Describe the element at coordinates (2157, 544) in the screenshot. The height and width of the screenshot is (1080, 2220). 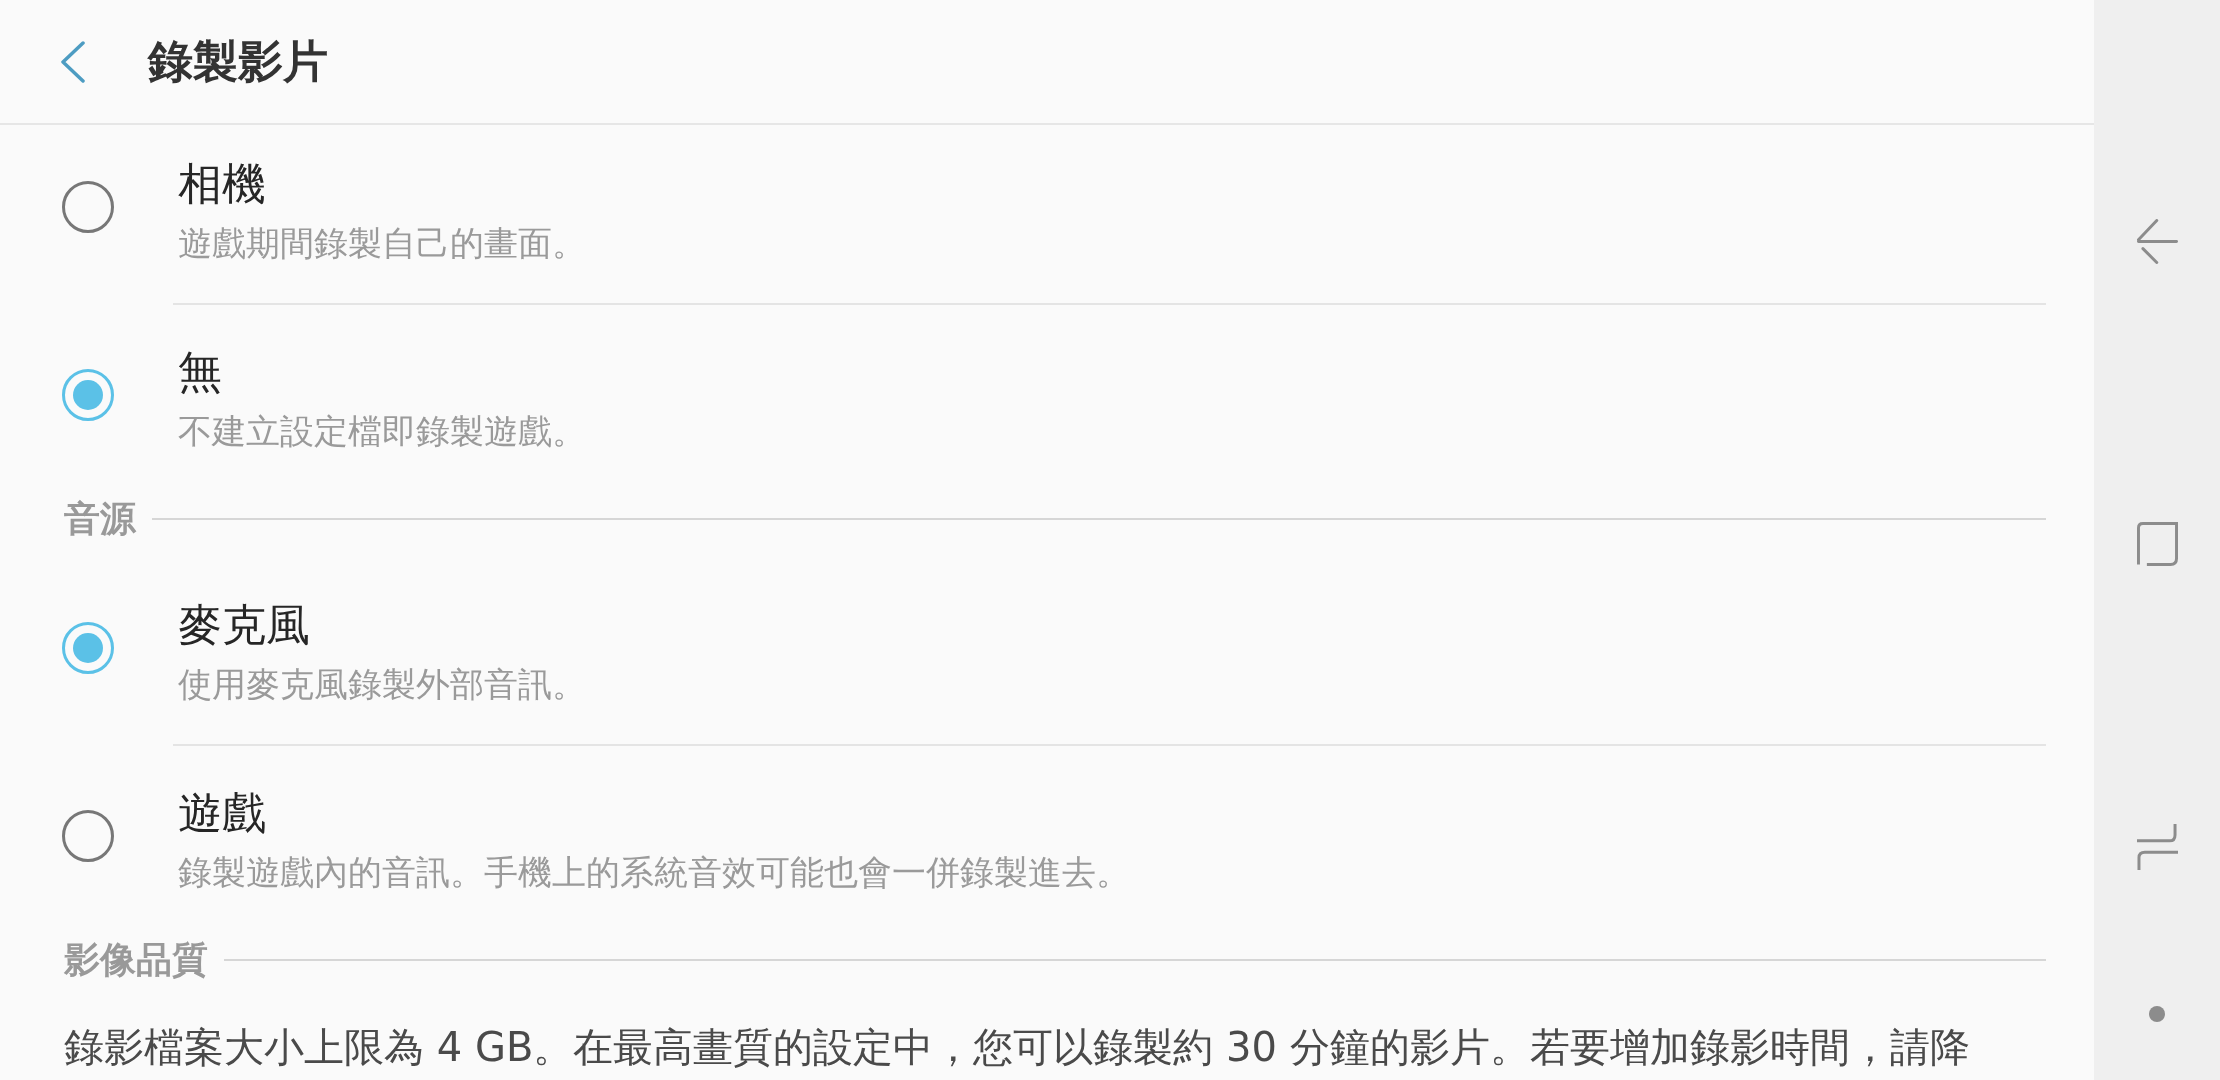
I see `square-outline-icon` at that location.